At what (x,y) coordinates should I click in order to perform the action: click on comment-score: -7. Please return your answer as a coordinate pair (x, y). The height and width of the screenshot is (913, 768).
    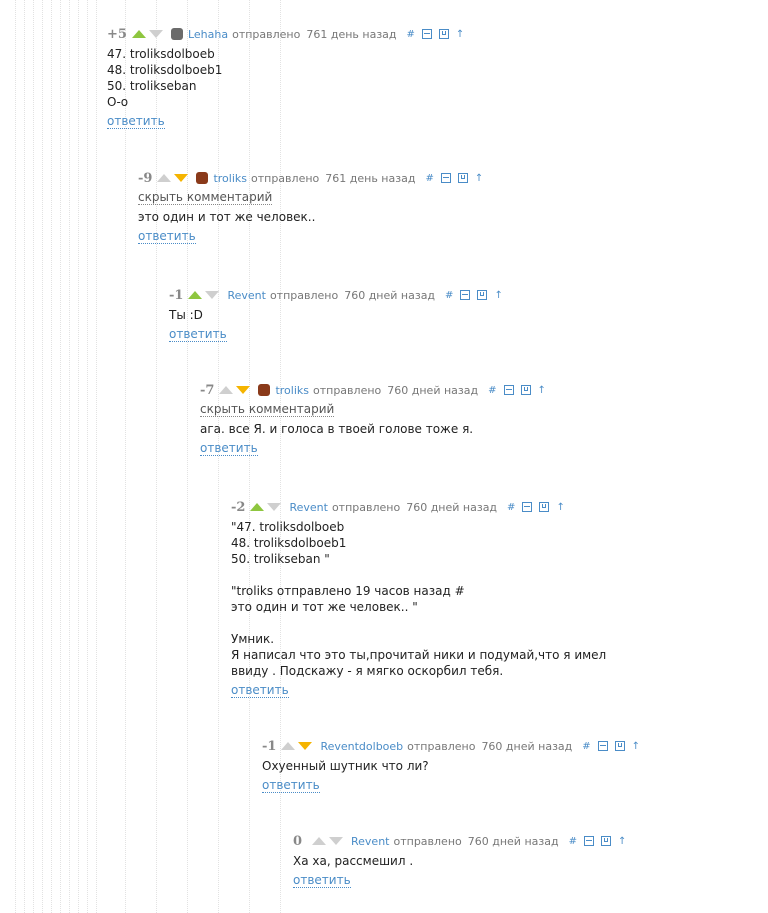
    Looking at the image, I should click on (207, 390).